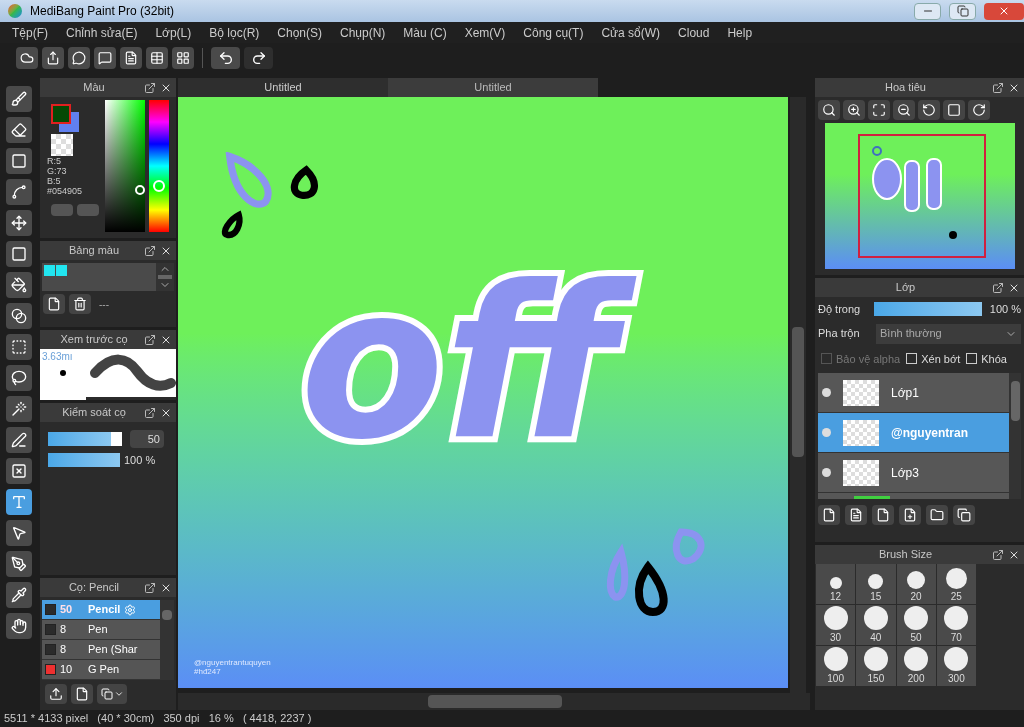 This screenshot has height=727, width=1024. I want to click on brush-size-preset: 12, so click(836, 584).